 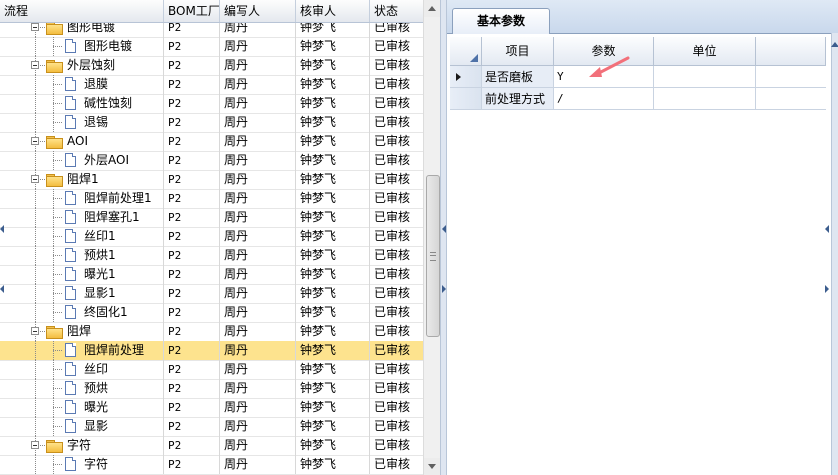 I want to click on tree-item-row: 外层AOI P2 周丹 钟梦飞 已审核, so click(x=211, y=161).